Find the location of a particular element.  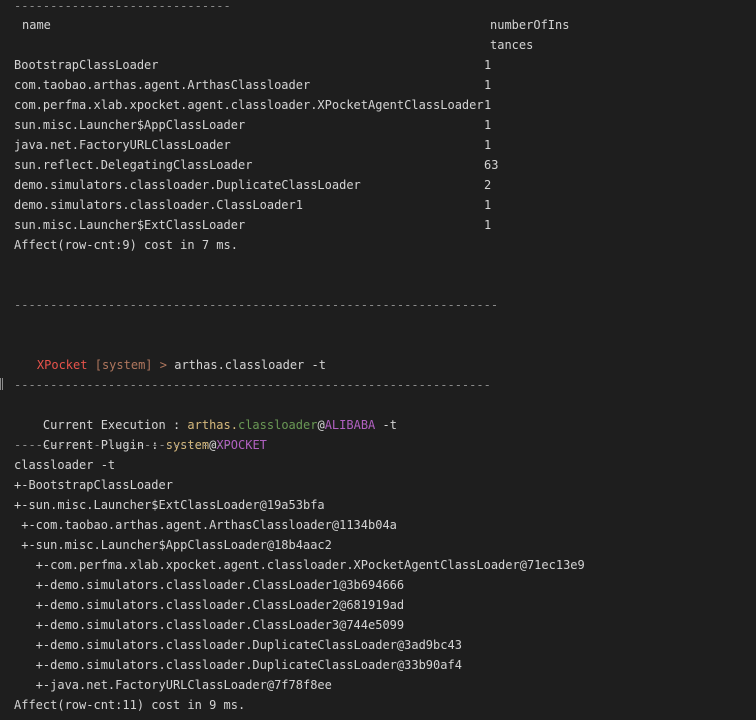

tree-node: +-BootstrapClassLoader is located at coordinates (93, 485).